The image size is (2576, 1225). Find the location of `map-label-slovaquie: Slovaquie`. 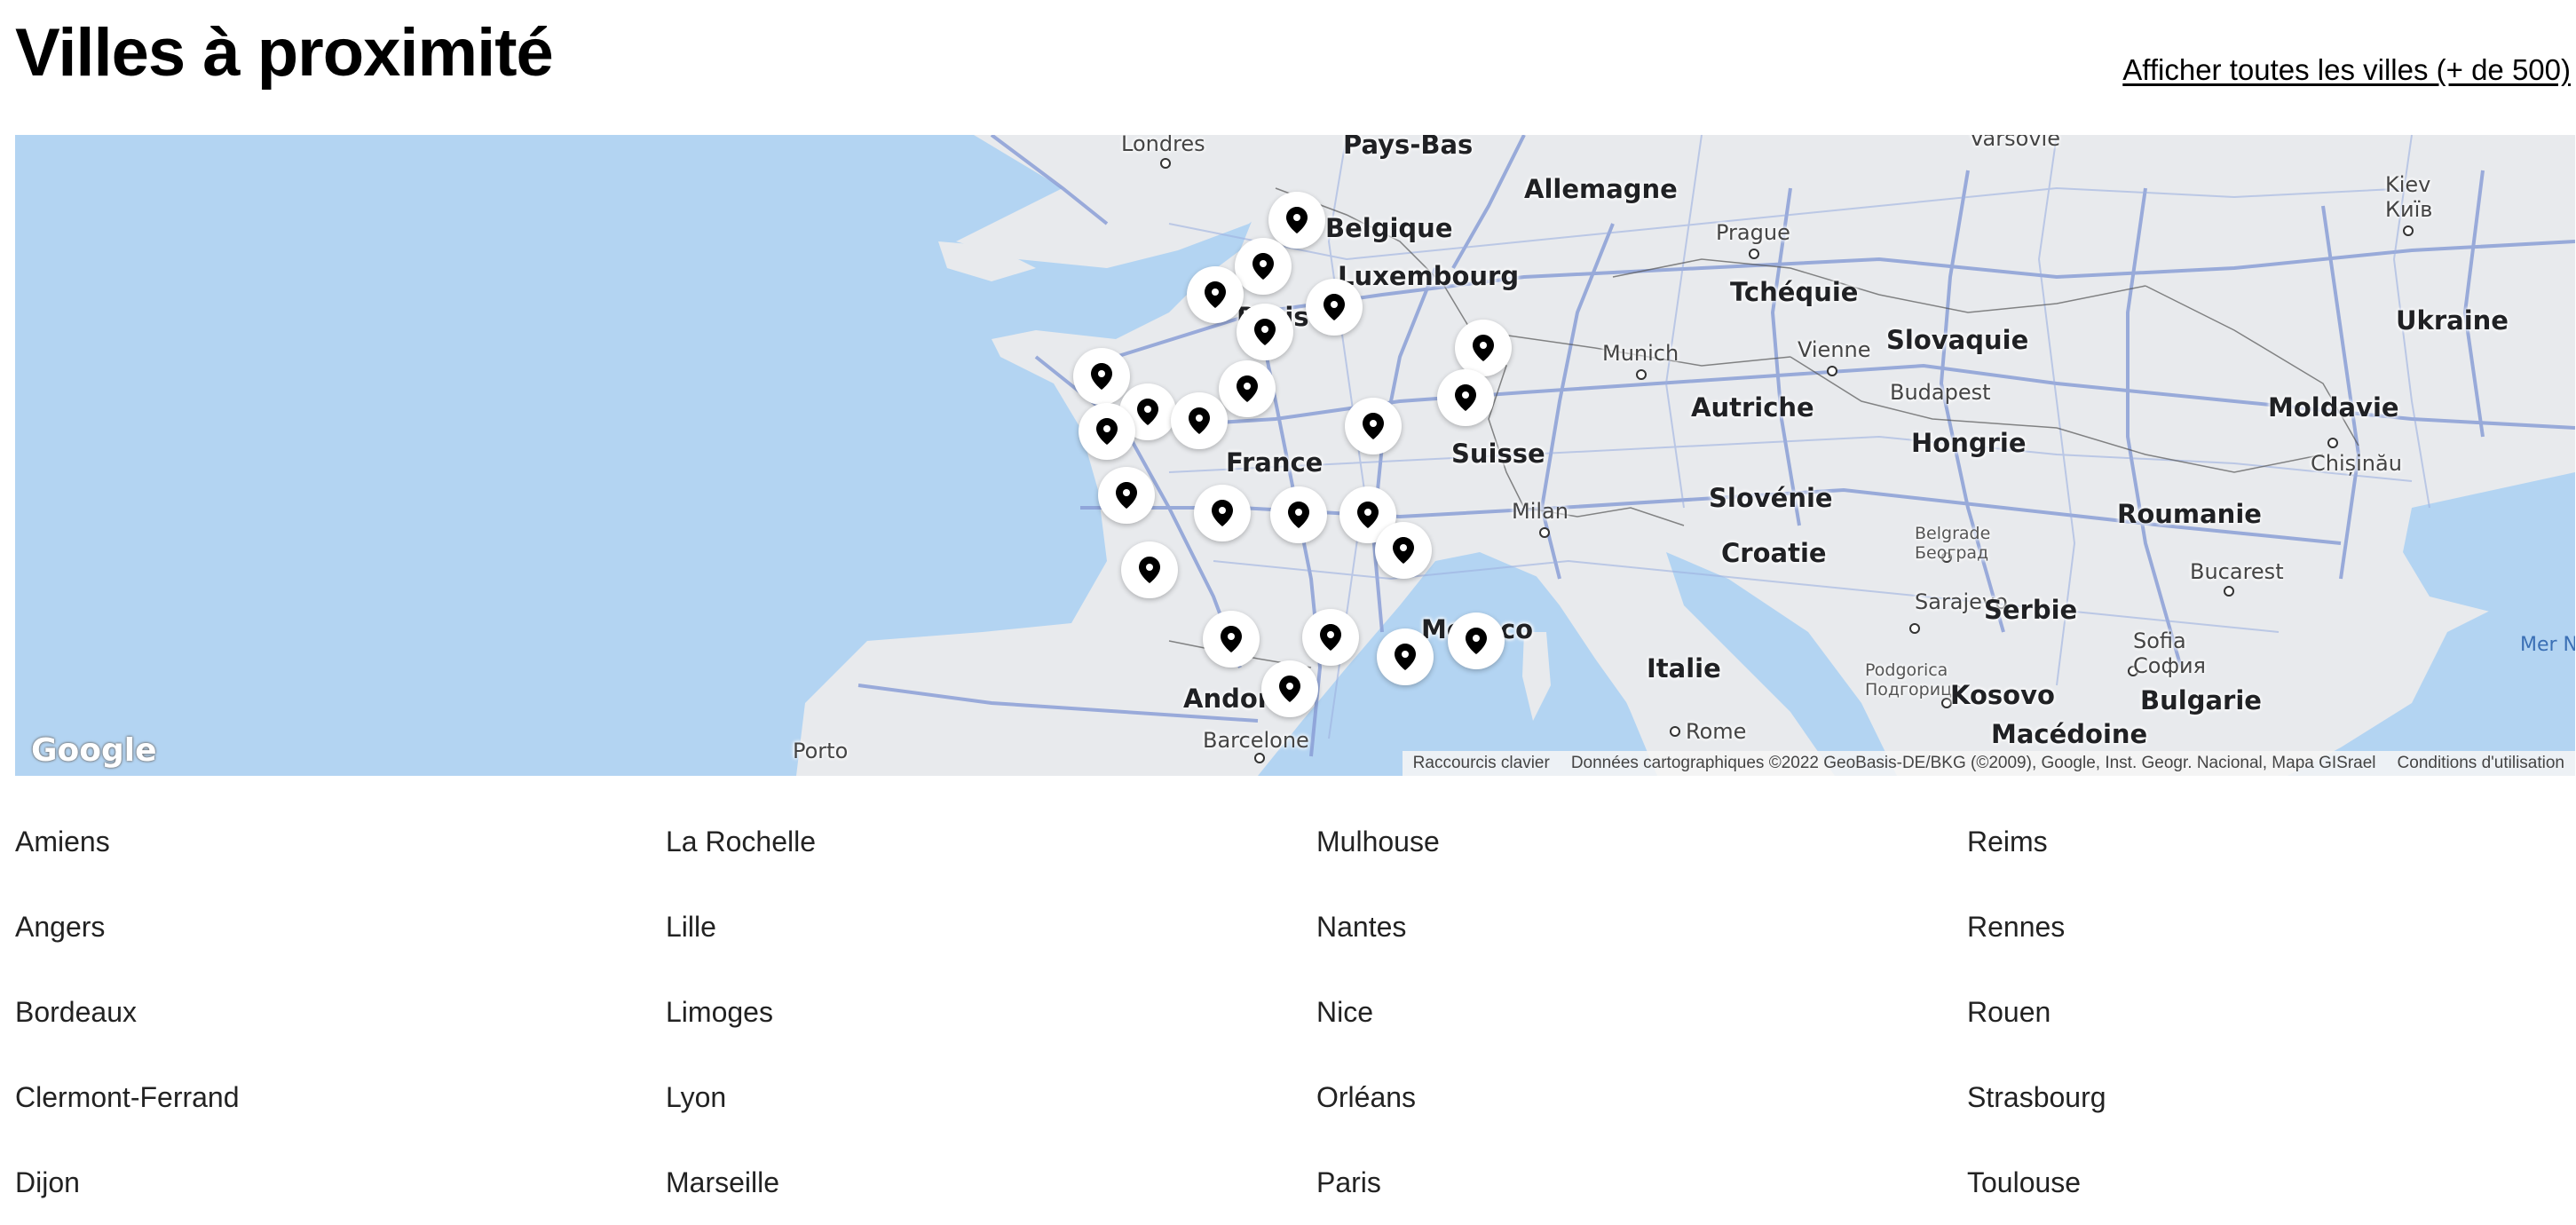

map-label-slovaquie: Slovaquie is located at coordinates (1957, 340).